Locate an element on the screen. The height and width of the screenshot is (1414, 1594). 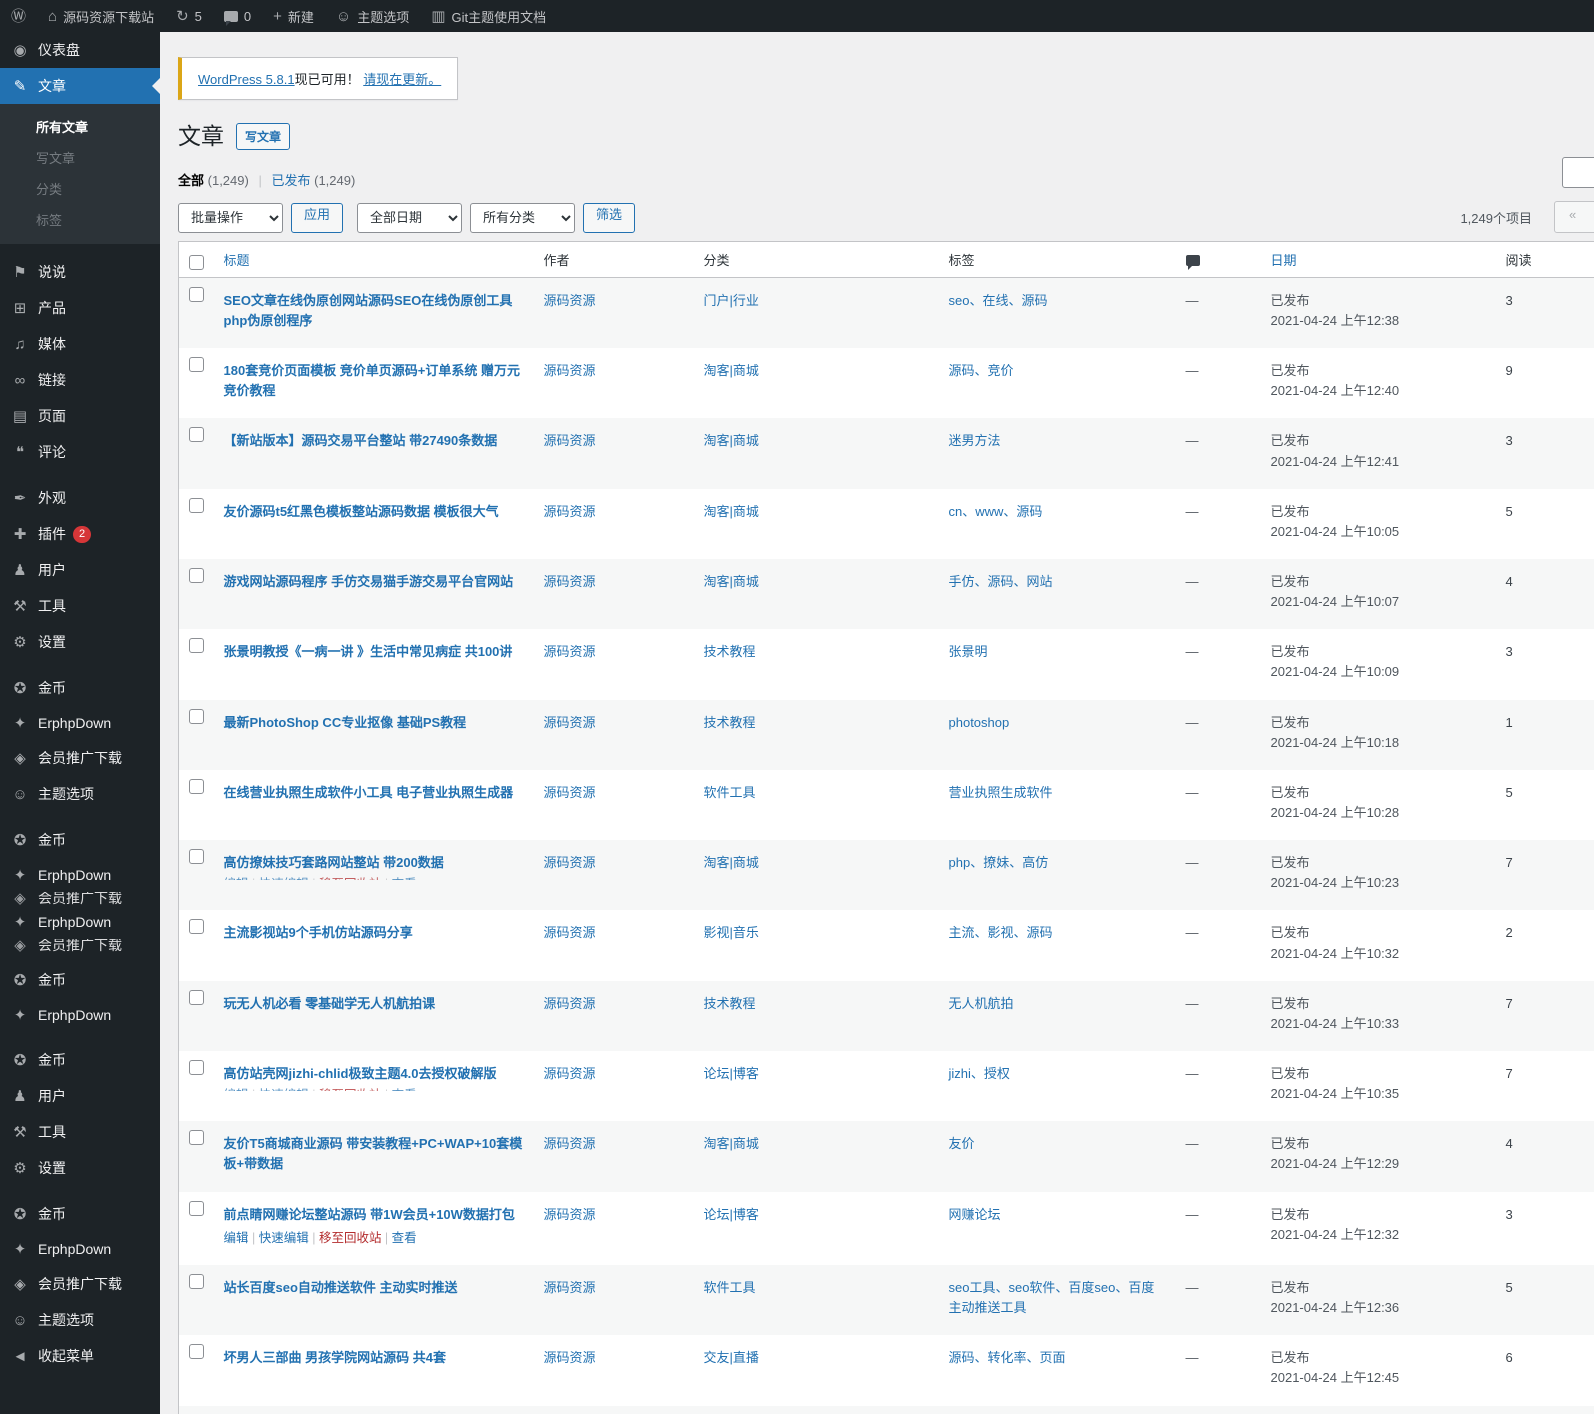
post-title-link: 友价T5商城商业源码 带安装教程+PC+WAP+10套模板+带数据 is located at coordinates (373, 1153).